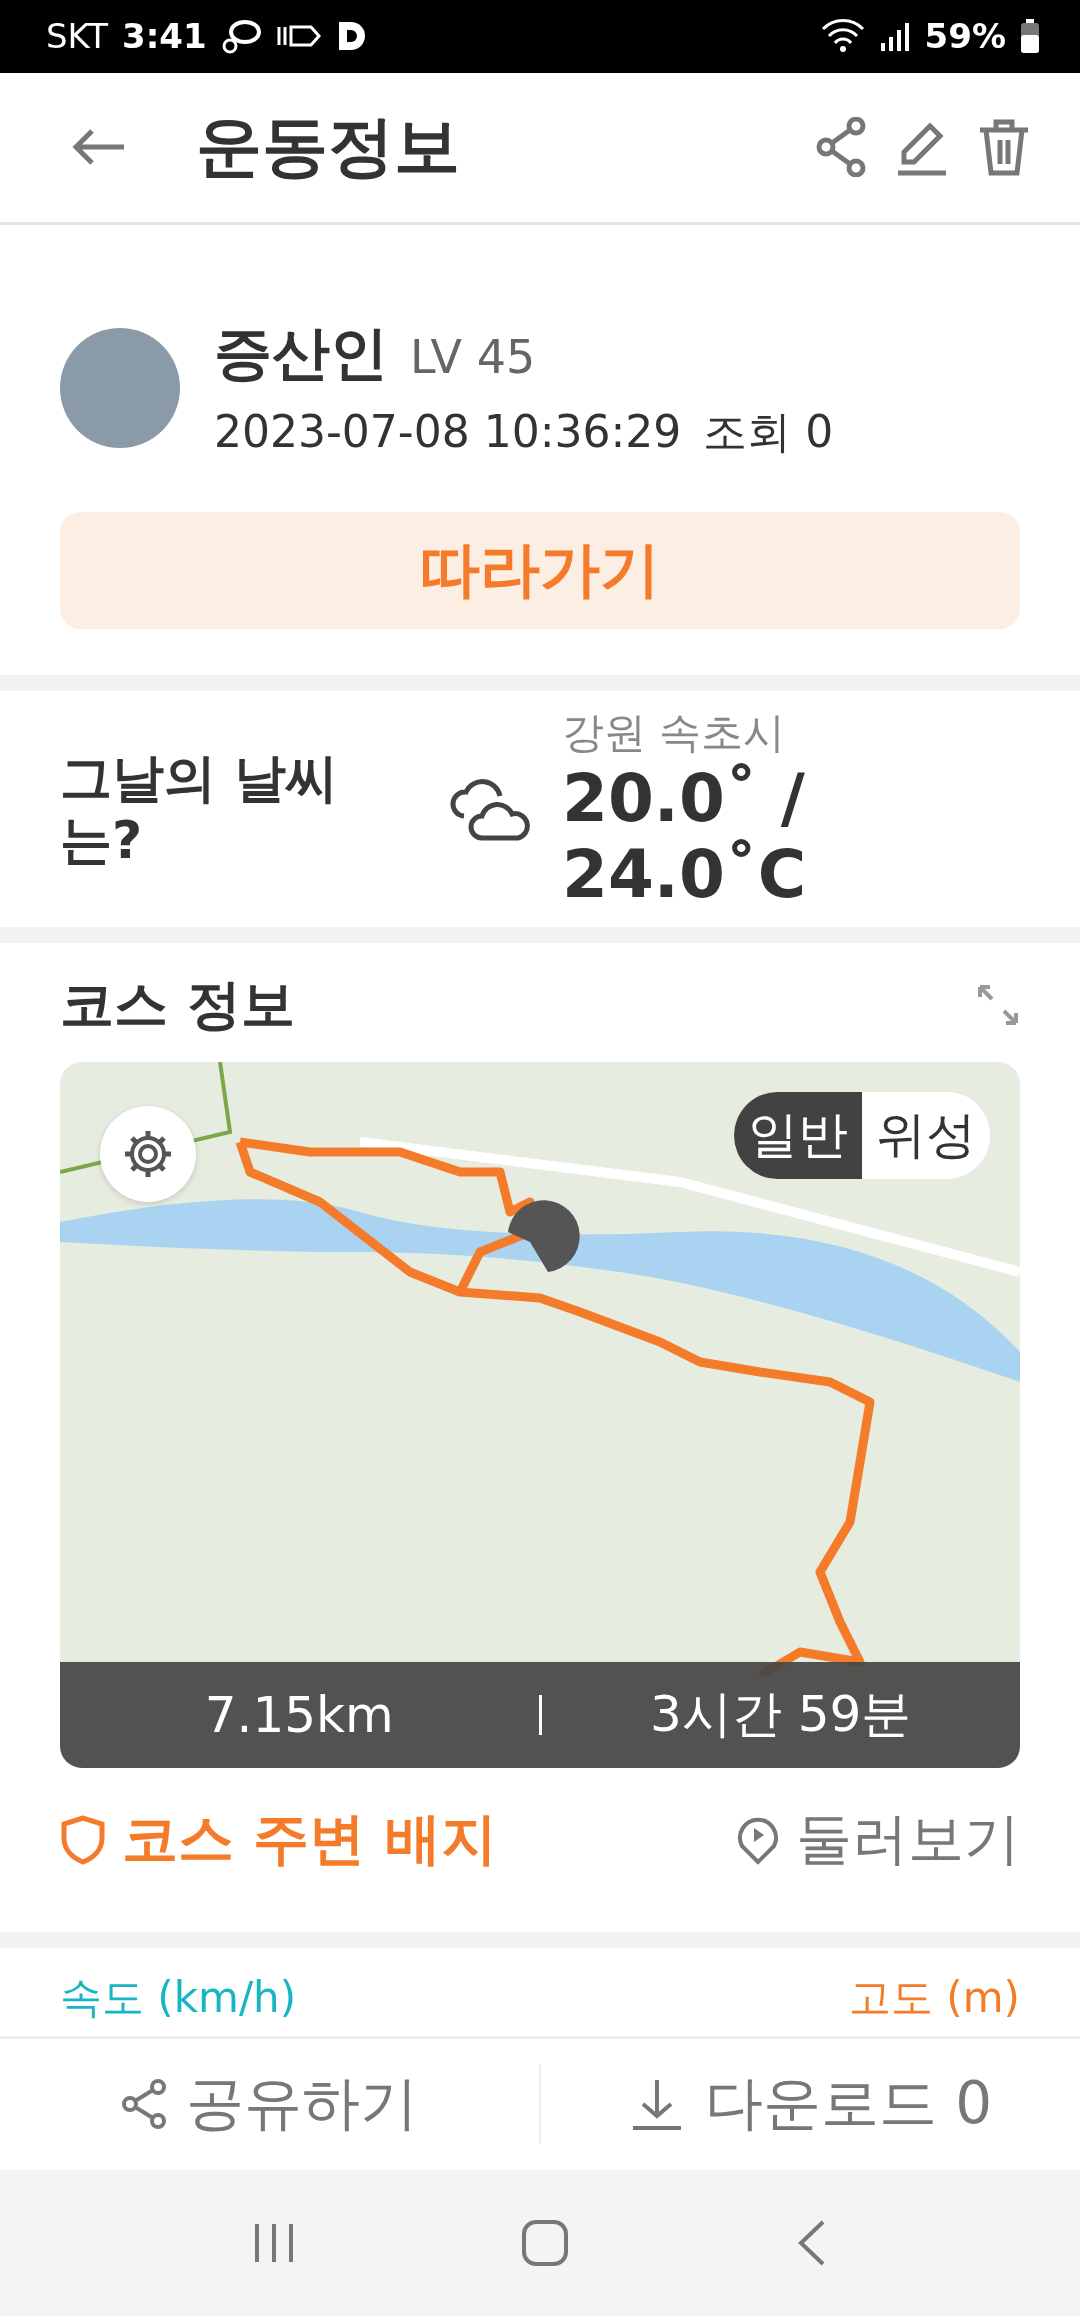  What do you see at coordinates (934, 1997) in the screenshot?
I see `altitude-axis-label: 고도 (m)` at bounding box center [934, 1997].